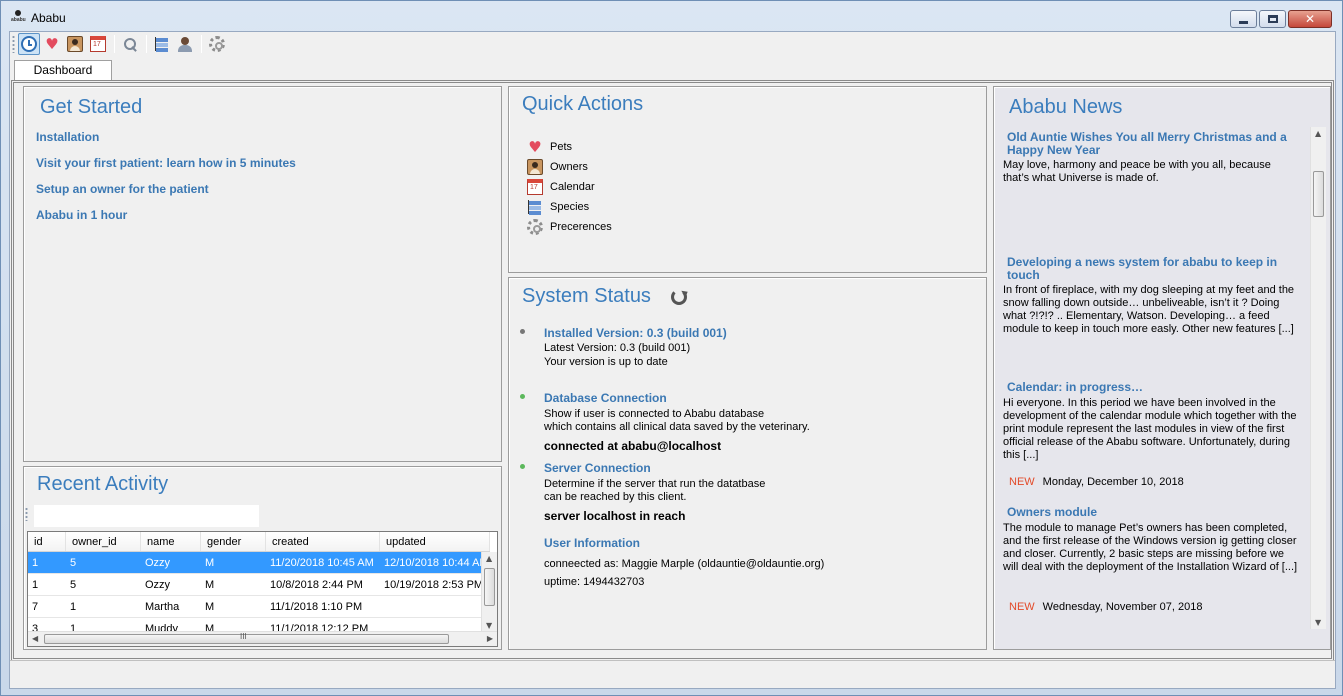  I want to click on species-icon, so click(162, 44).